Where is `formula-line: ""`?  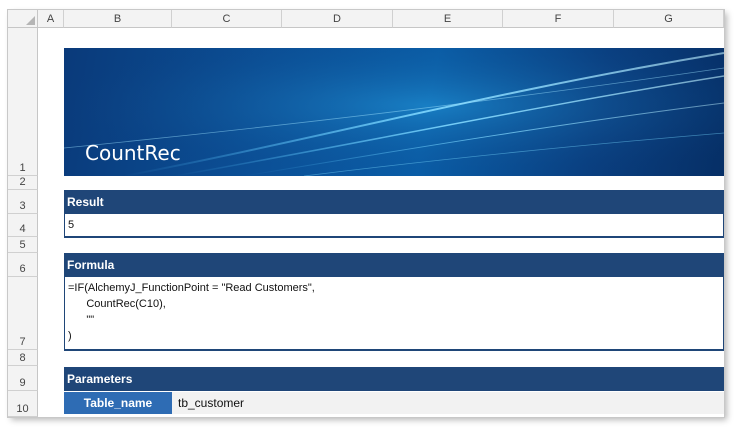 formula-line: "" is located at coordinates (81, 320).